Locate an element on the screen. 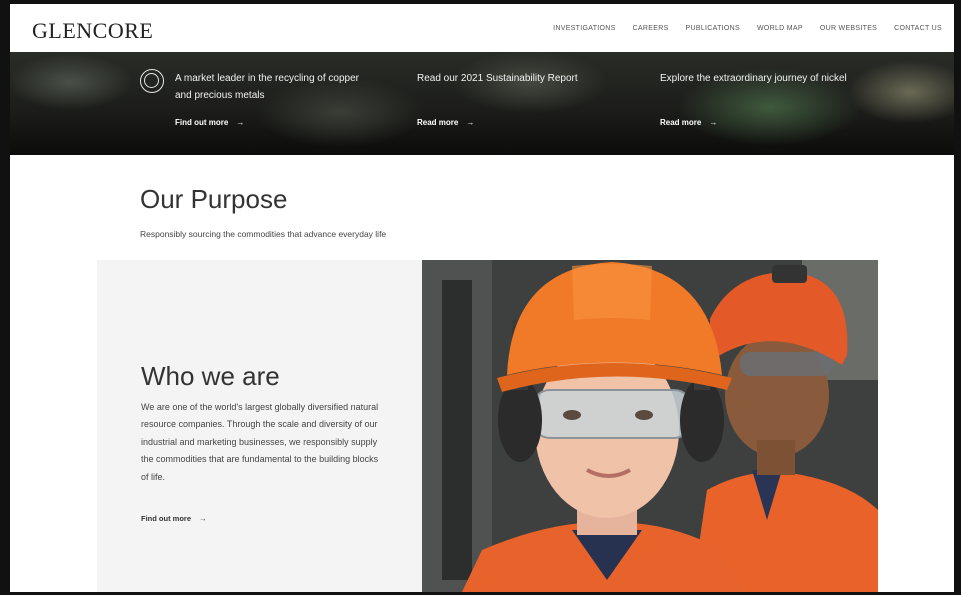 The height and width of the screenshot is (595, 961). hero-item-sustainability: Read our 2021 Sustainability Report is located at coordinates (512, 78).